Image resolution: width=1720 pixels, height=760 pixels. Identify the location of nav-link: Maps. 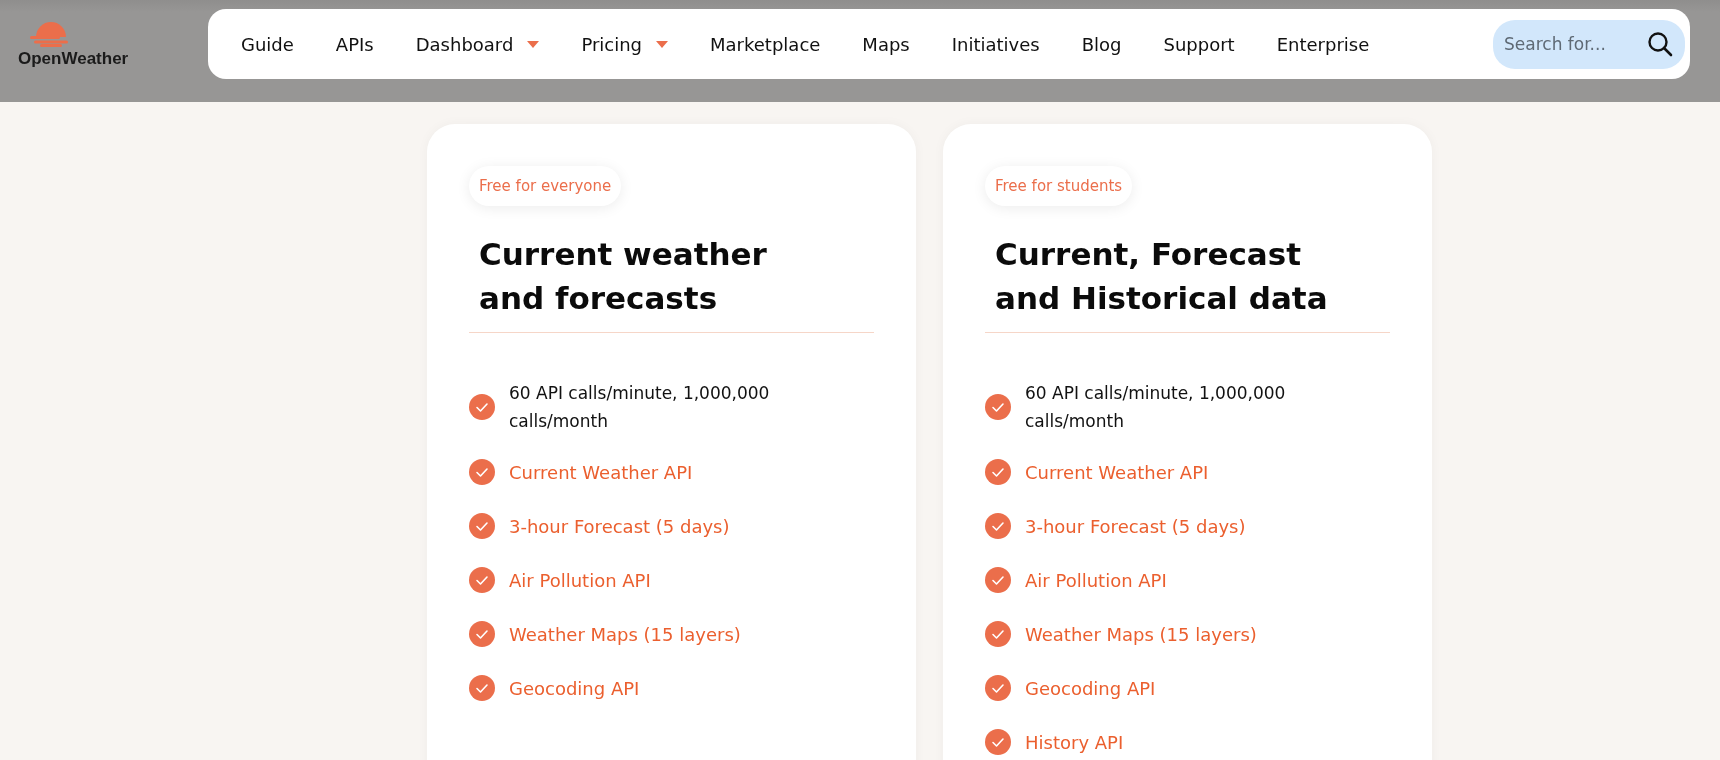
(886, 44).